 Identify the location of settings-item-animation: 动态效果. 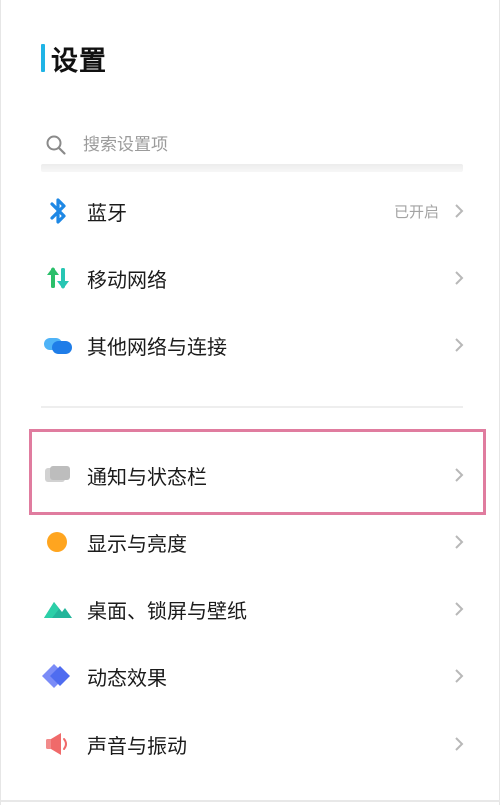
(253, 676).